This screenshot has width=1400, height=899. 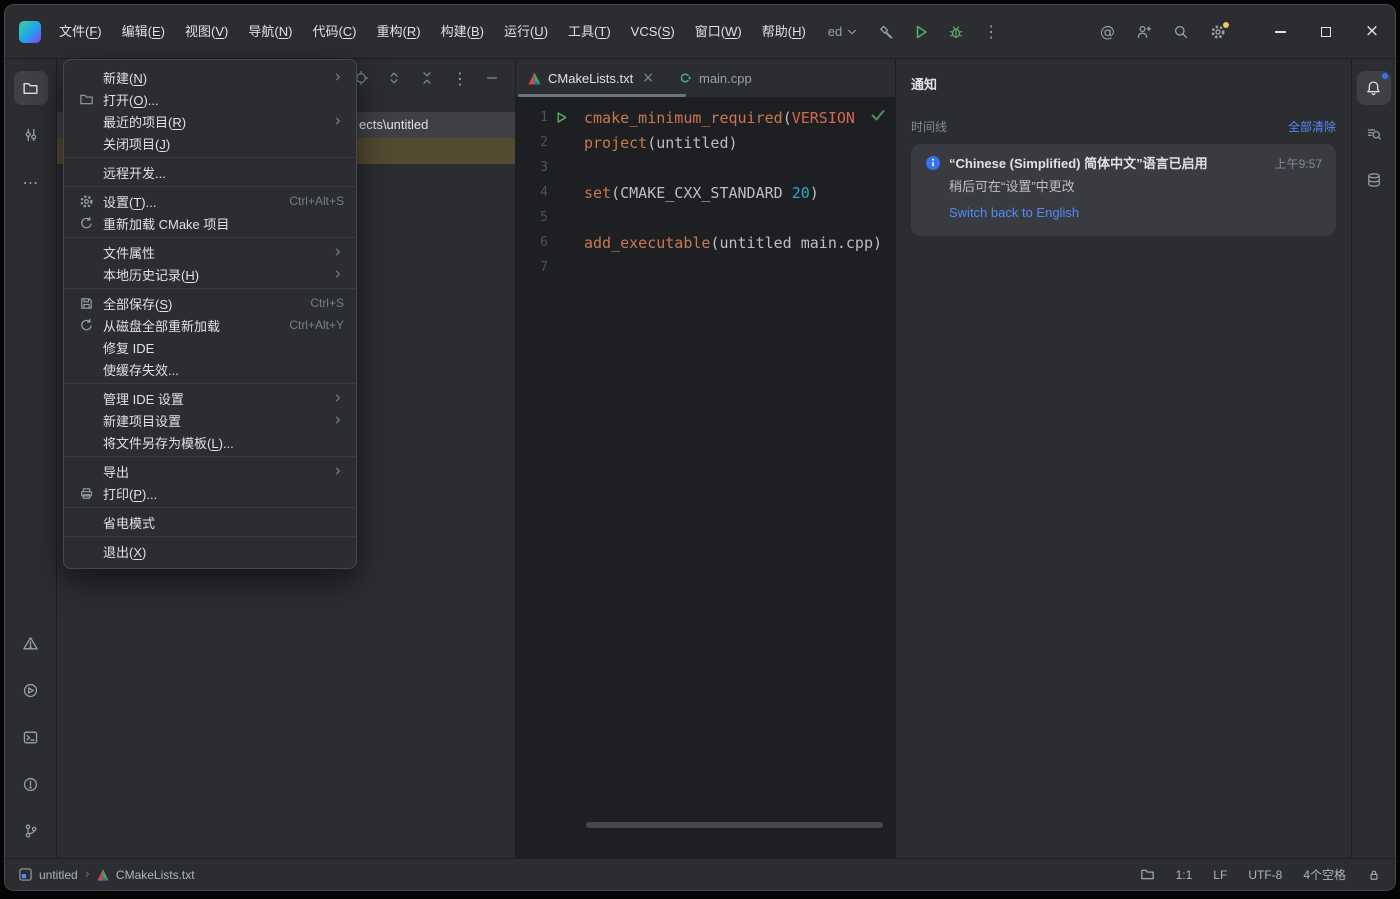 What do you see at coordinates (210, 201) in the screenshot?
I see `menu-item-settings: 设置(T)... Ctrl+Alt+S` at bounding box center [210, 201].